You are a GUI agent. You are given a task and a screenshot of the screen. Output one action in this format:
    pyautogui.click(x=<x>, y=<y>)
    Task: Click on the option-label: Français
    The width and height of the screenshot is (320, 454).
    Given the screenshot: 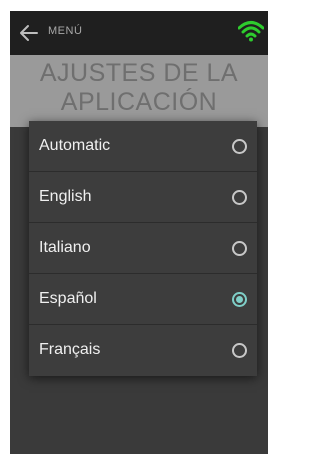 What is the action you would take?
    pyautogui.click(x=70, y=349)
    